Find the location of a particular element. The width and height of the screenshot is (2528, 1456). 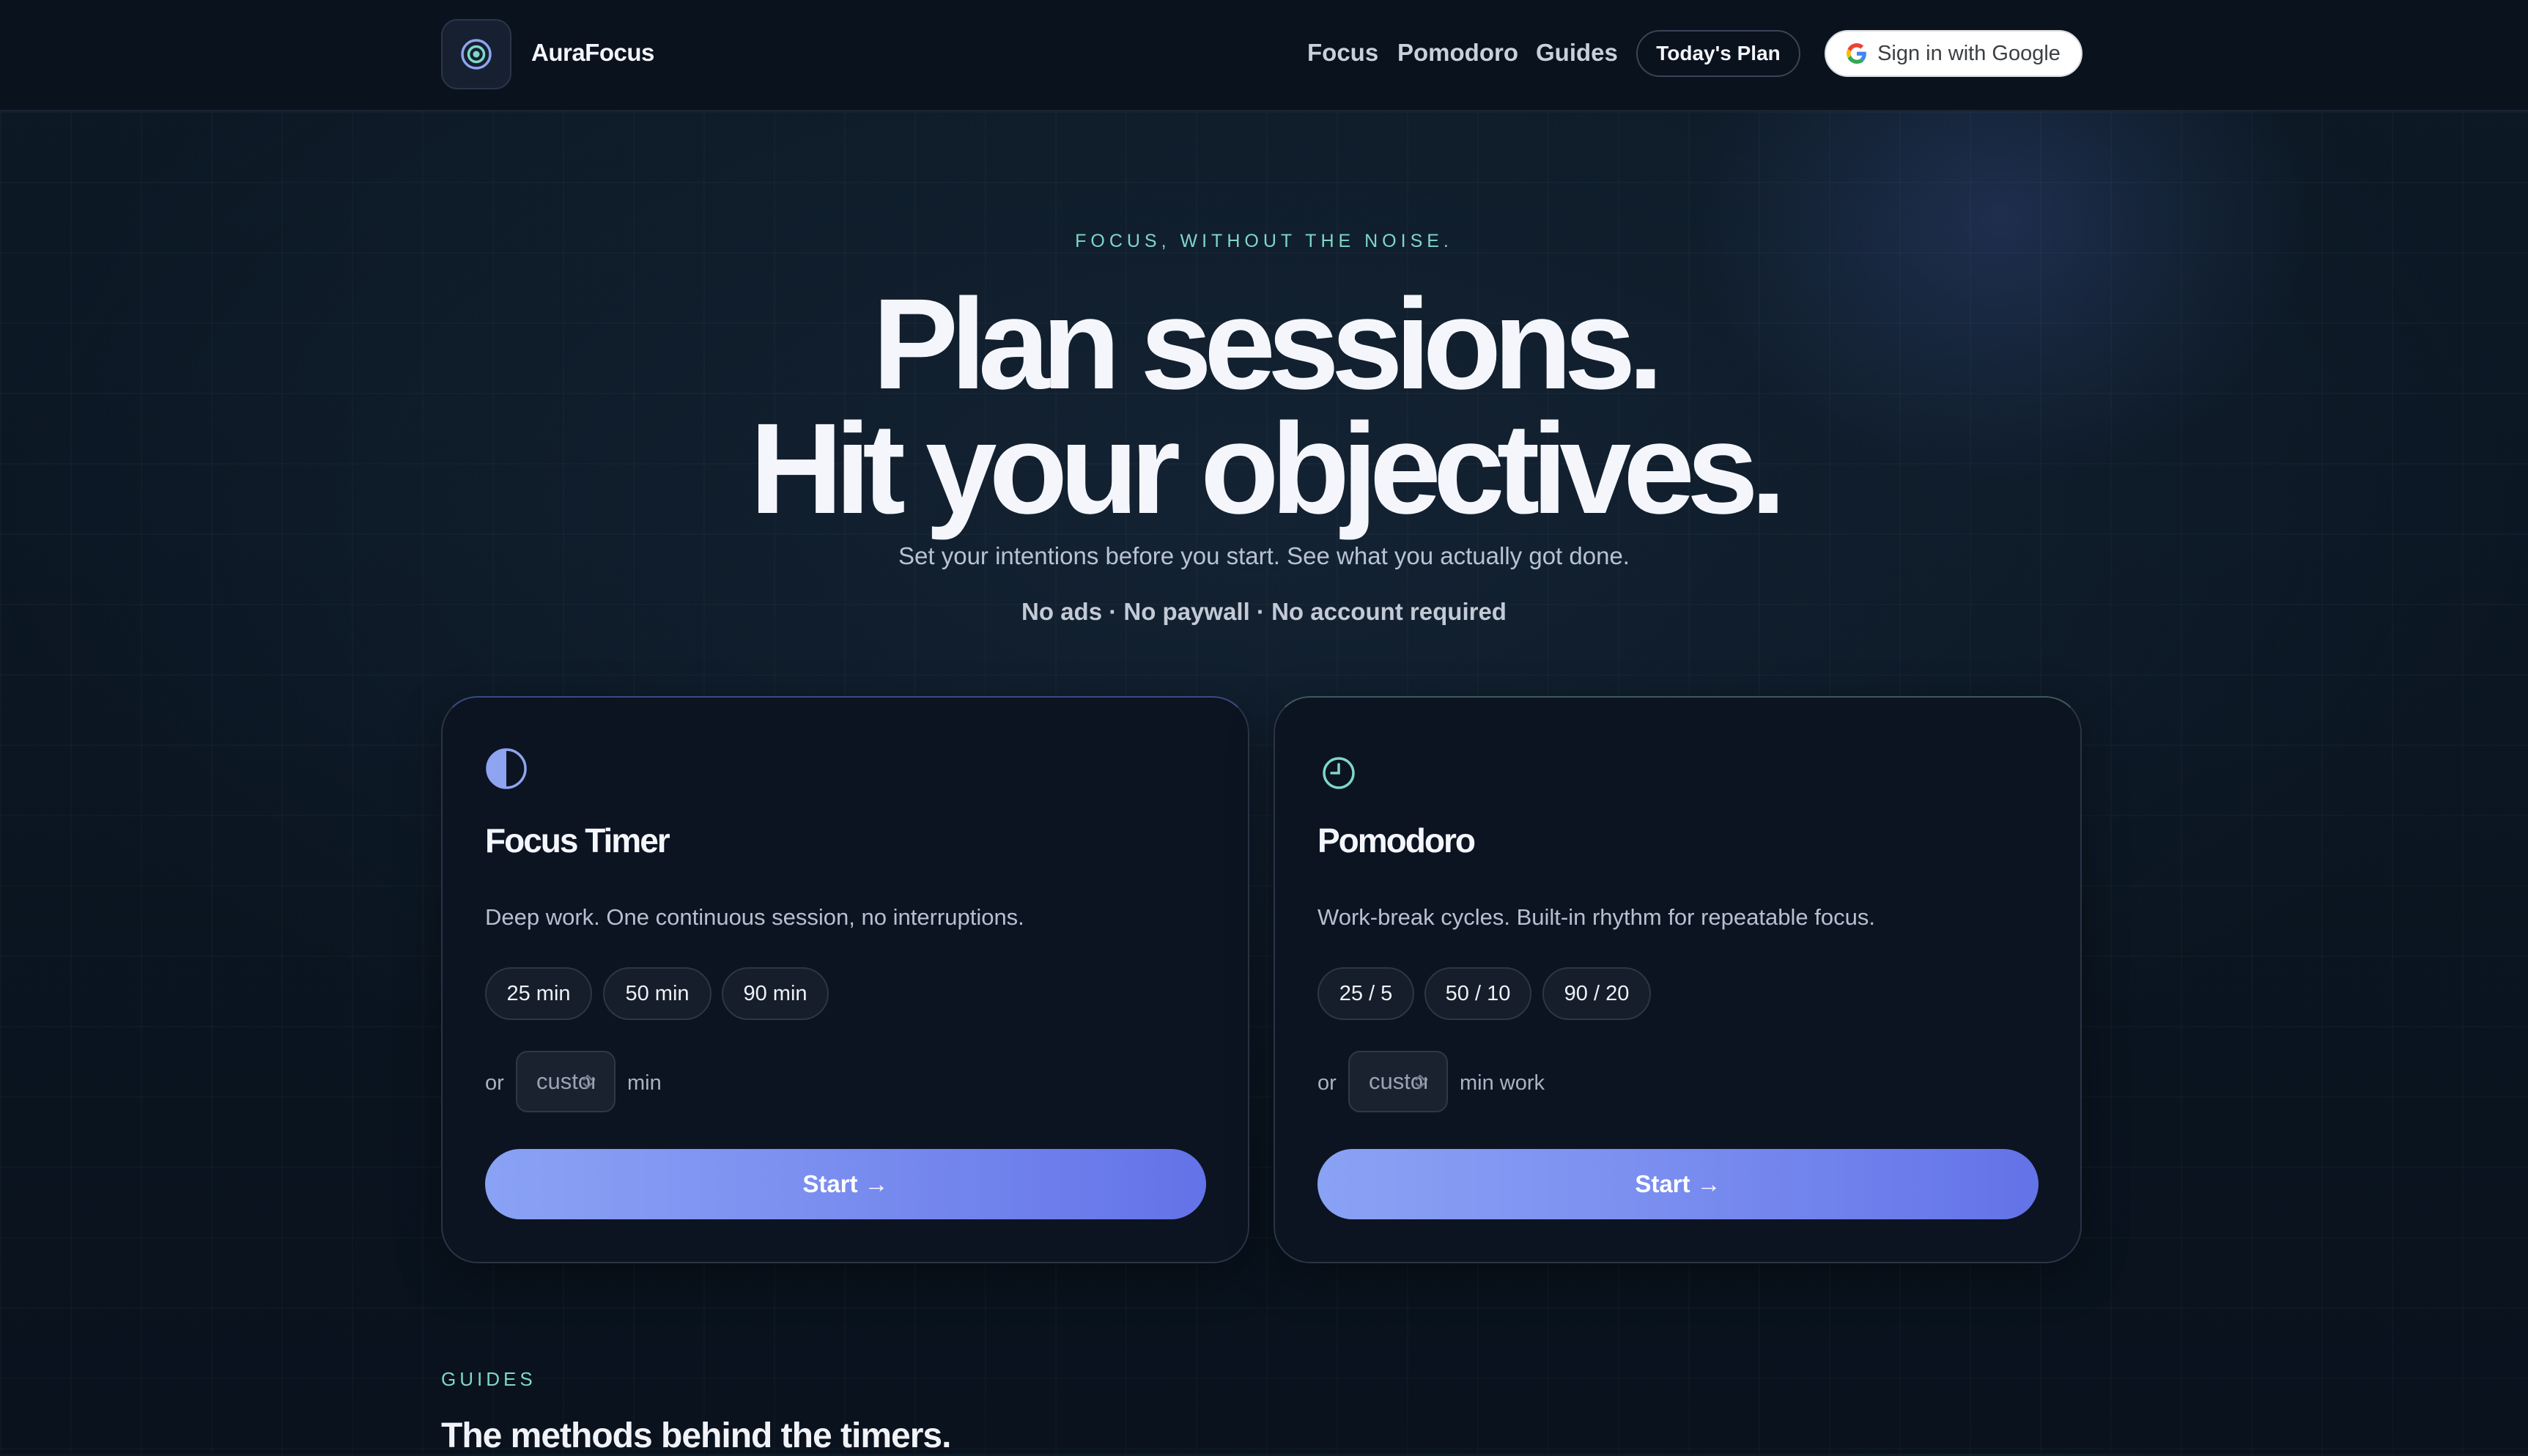

todays-plan-label: Today's Plan is located at coordinates (1718, 53).